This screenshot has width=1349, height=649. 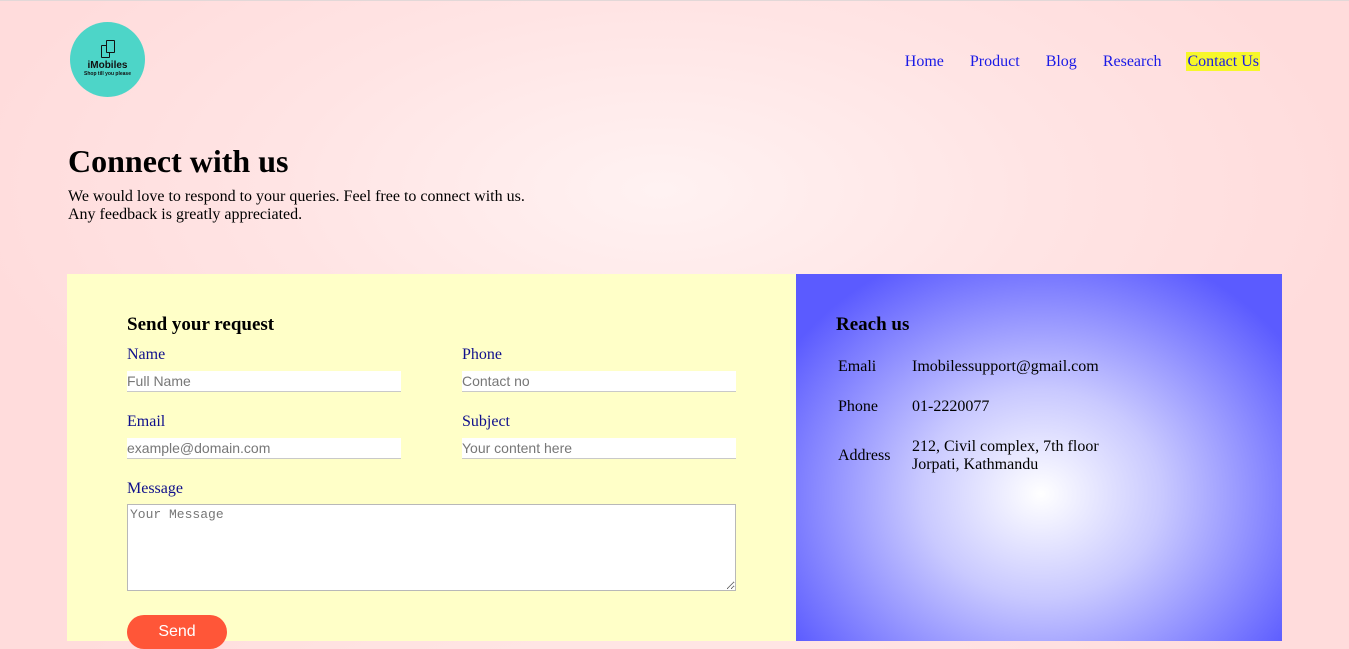 What do you see at coordinates (857, 366) in the screenshot?
I see `email-info-label: Emali` at bounding box center [857, 366].